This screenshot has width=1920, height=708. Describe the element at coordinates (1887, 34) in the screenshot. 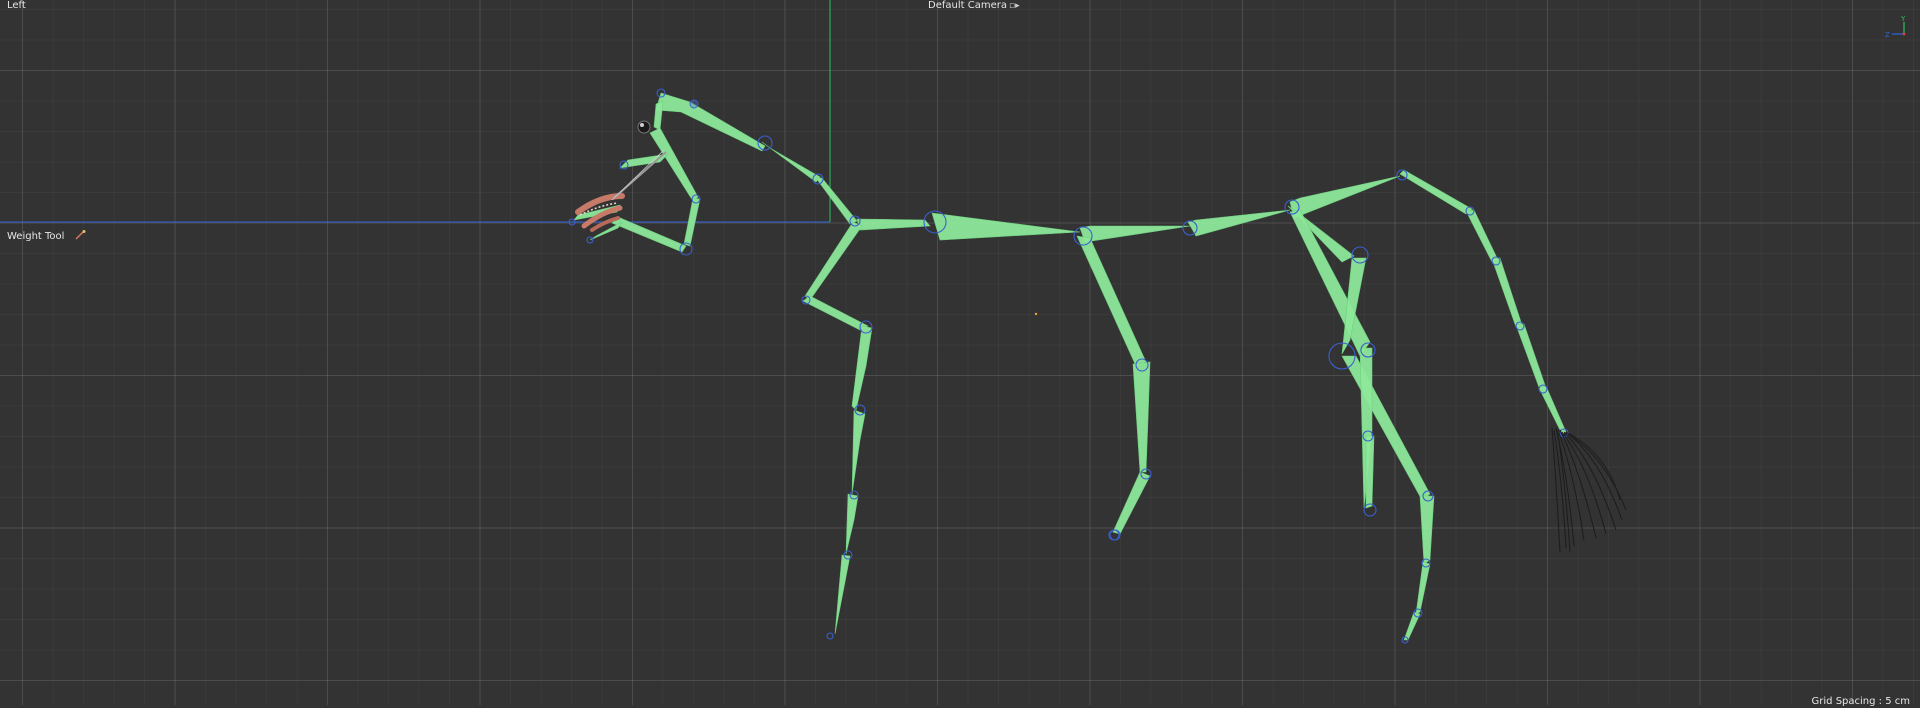

I see `z-axis-label: Z` at that location.